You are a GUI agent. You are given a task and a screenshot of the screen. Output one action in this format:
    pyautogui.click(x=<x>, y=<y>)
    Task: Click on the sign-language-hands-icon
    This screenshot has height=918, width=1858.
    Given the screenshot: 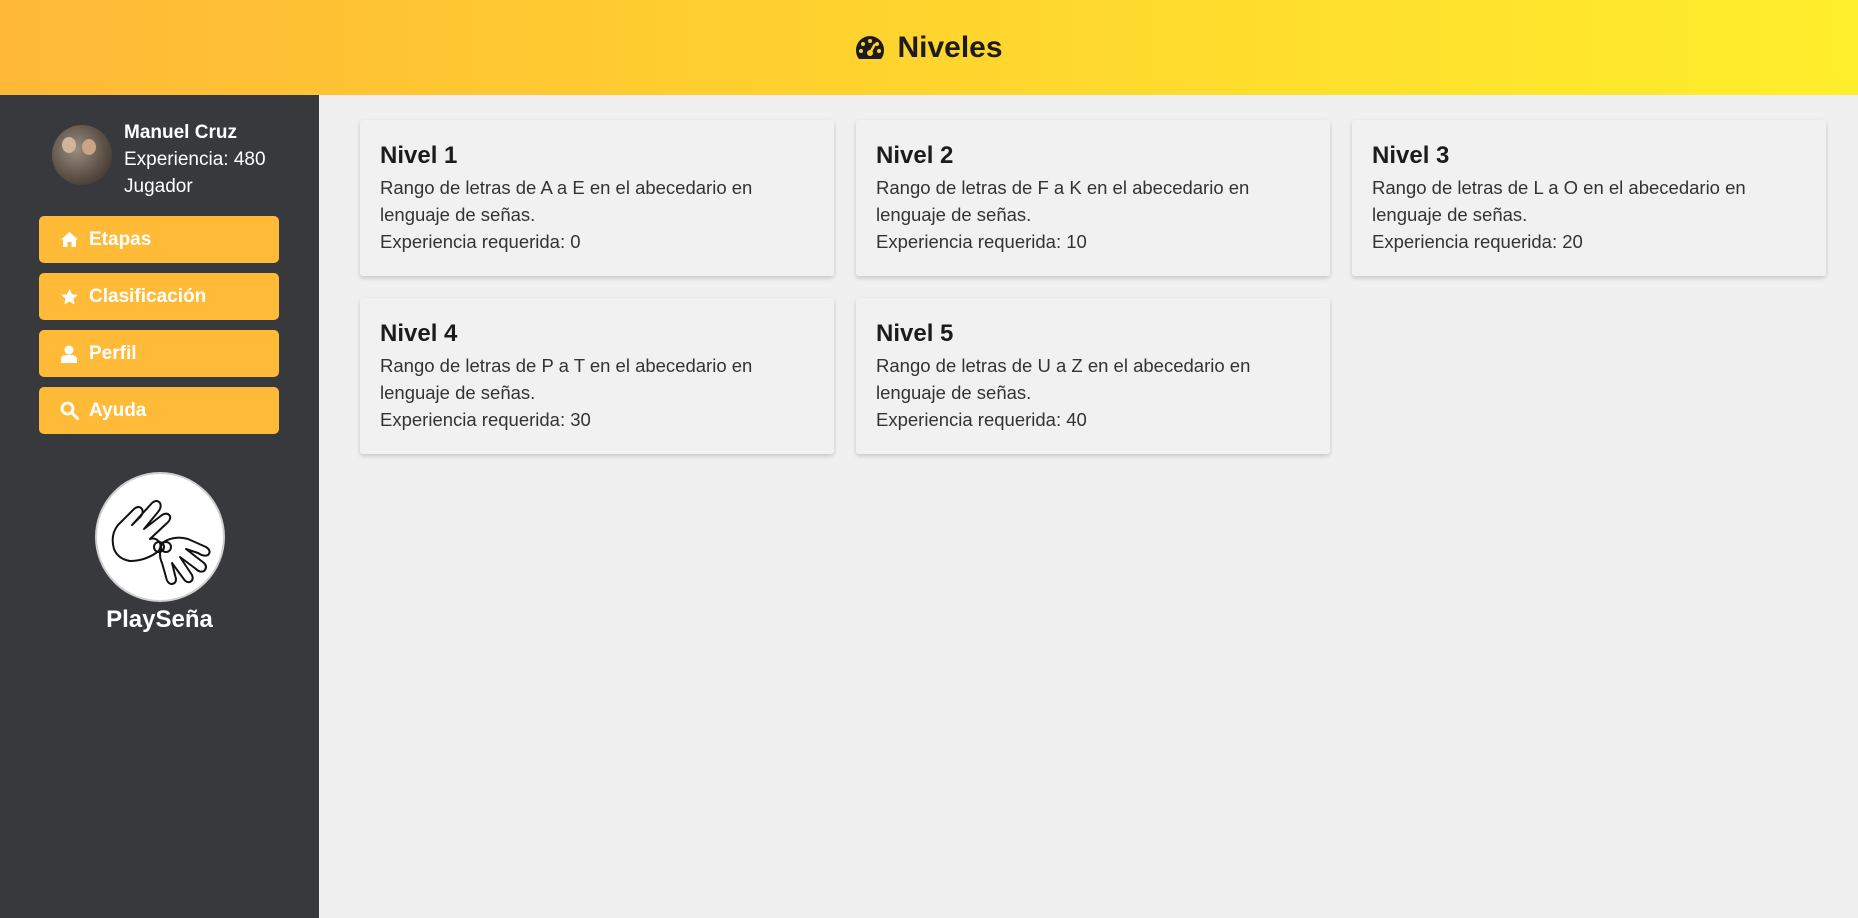 What is the action you would take?
    pyautogui.click(x=159, y=537)
    